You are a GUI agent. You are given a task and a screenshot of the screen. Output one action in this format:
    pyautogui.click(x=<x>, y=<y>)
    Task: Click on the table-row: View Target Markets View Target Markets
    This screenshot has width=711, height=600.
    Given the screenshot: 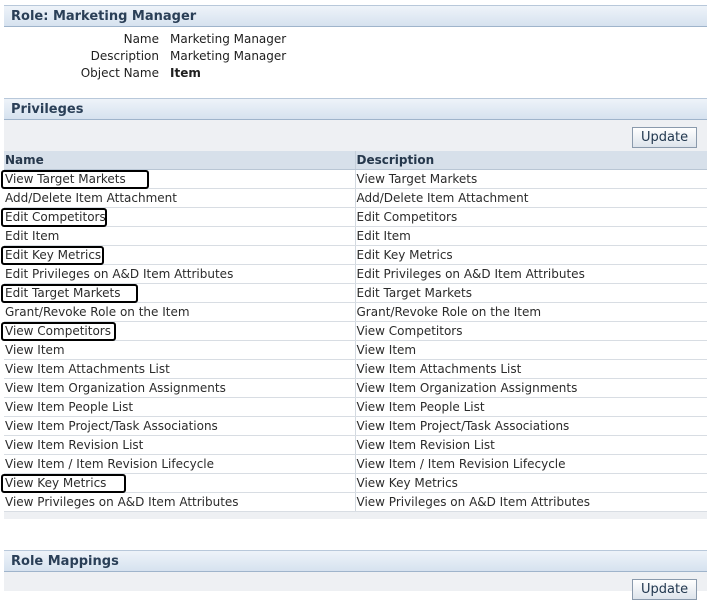 What is the action you would take?
    pyautogui.click(x=354, y=179)
    